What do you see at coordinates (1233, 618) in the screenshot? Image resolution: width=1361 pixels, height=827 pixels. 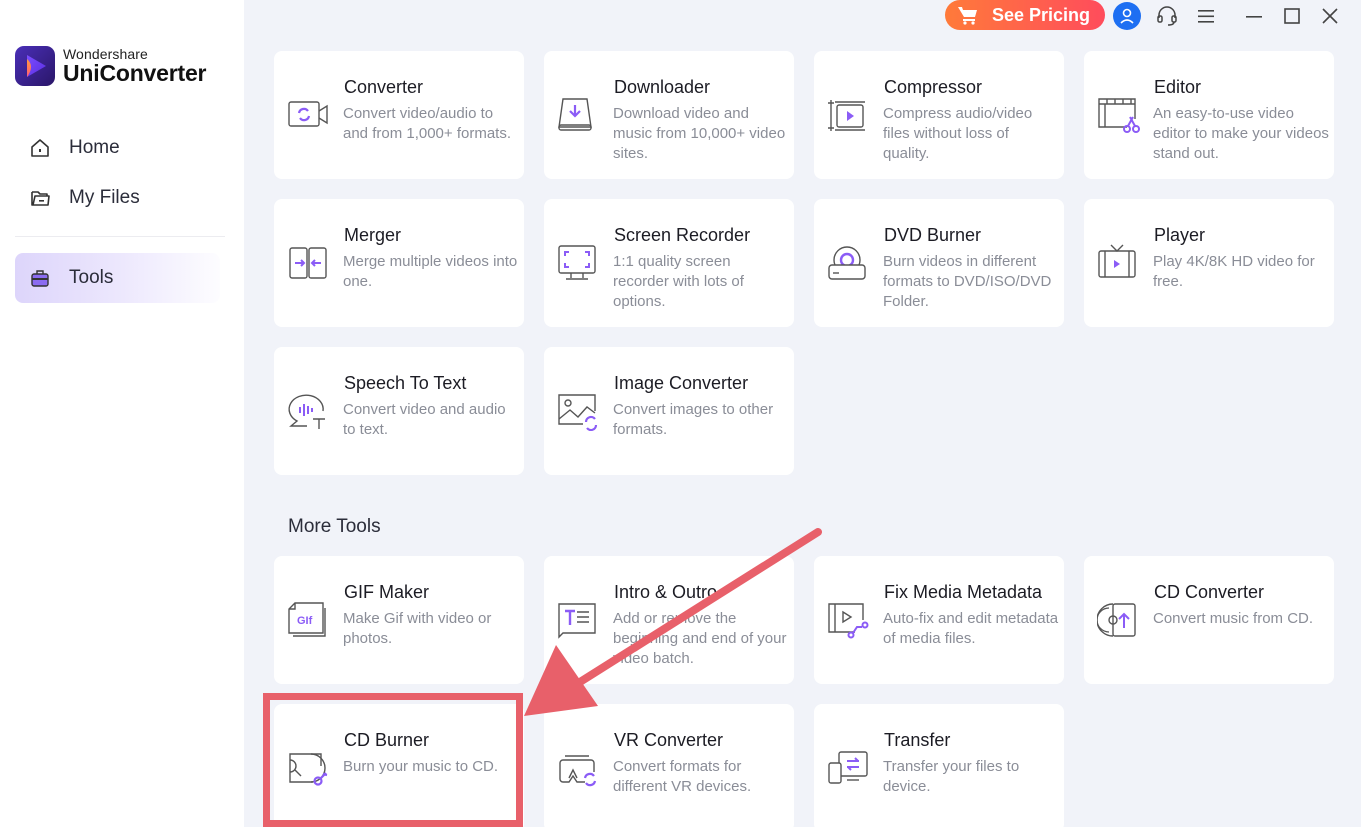 I see `tool-description: Convert music from CD.` at bounding box center [1233, 618].